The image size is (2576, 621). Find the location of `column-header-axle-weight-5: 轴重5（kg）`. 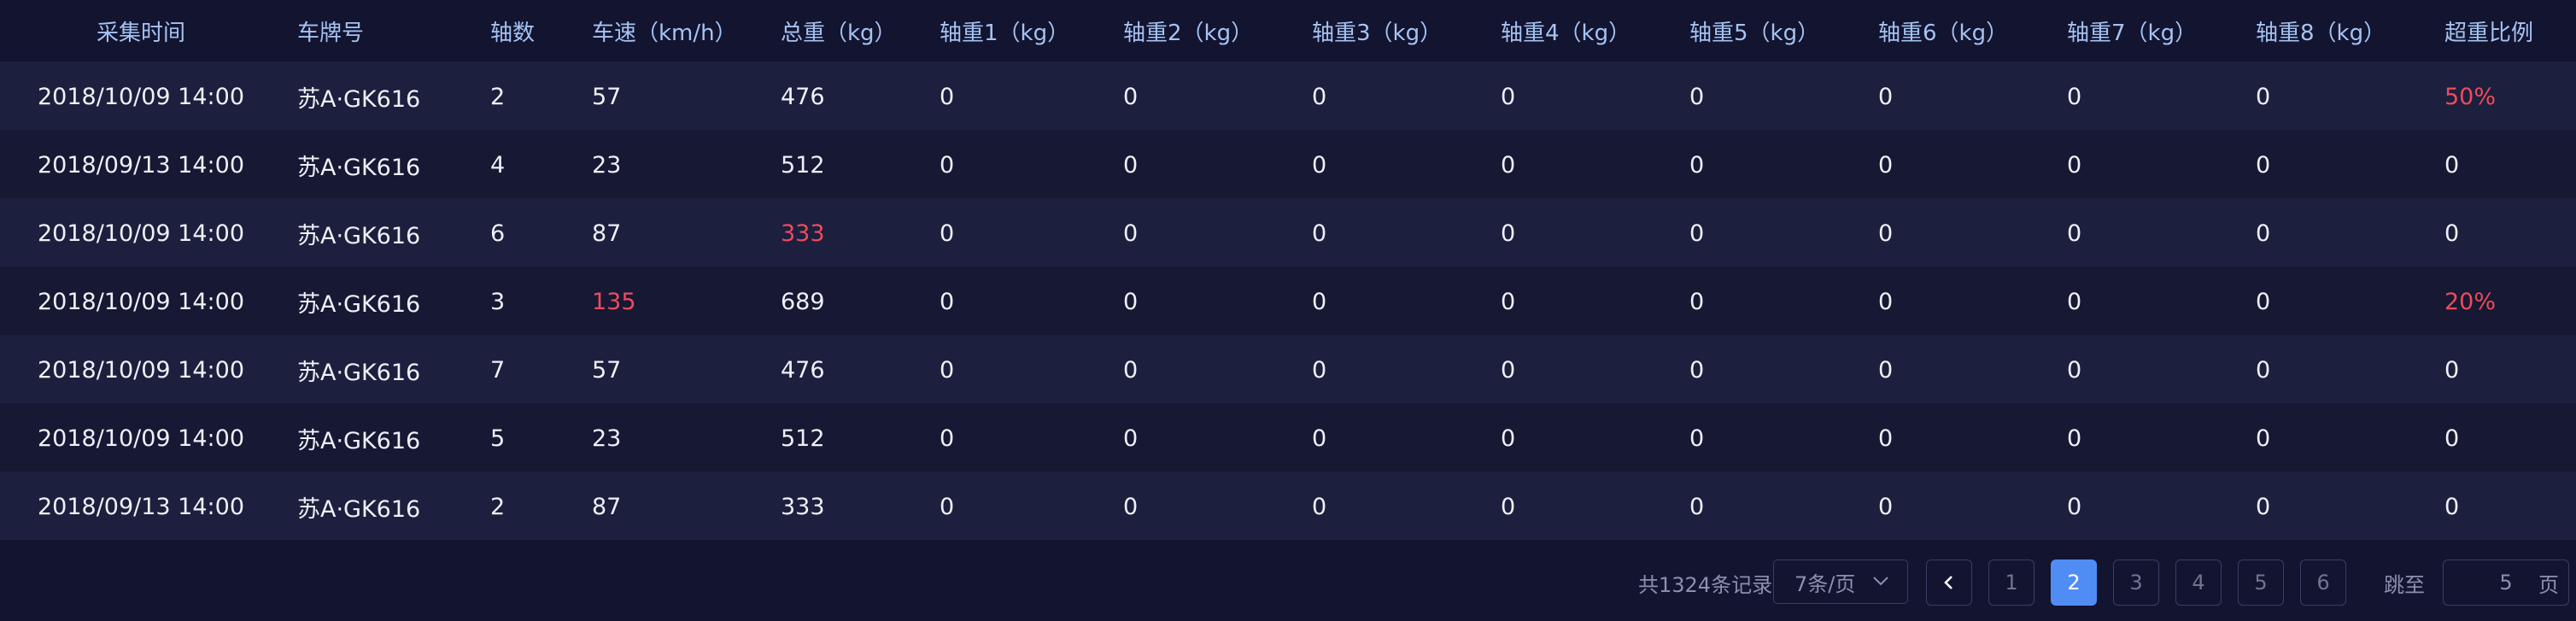

column-header-axle-weight-5: 轴重5（kg） is located at coordinates (1754, 34).